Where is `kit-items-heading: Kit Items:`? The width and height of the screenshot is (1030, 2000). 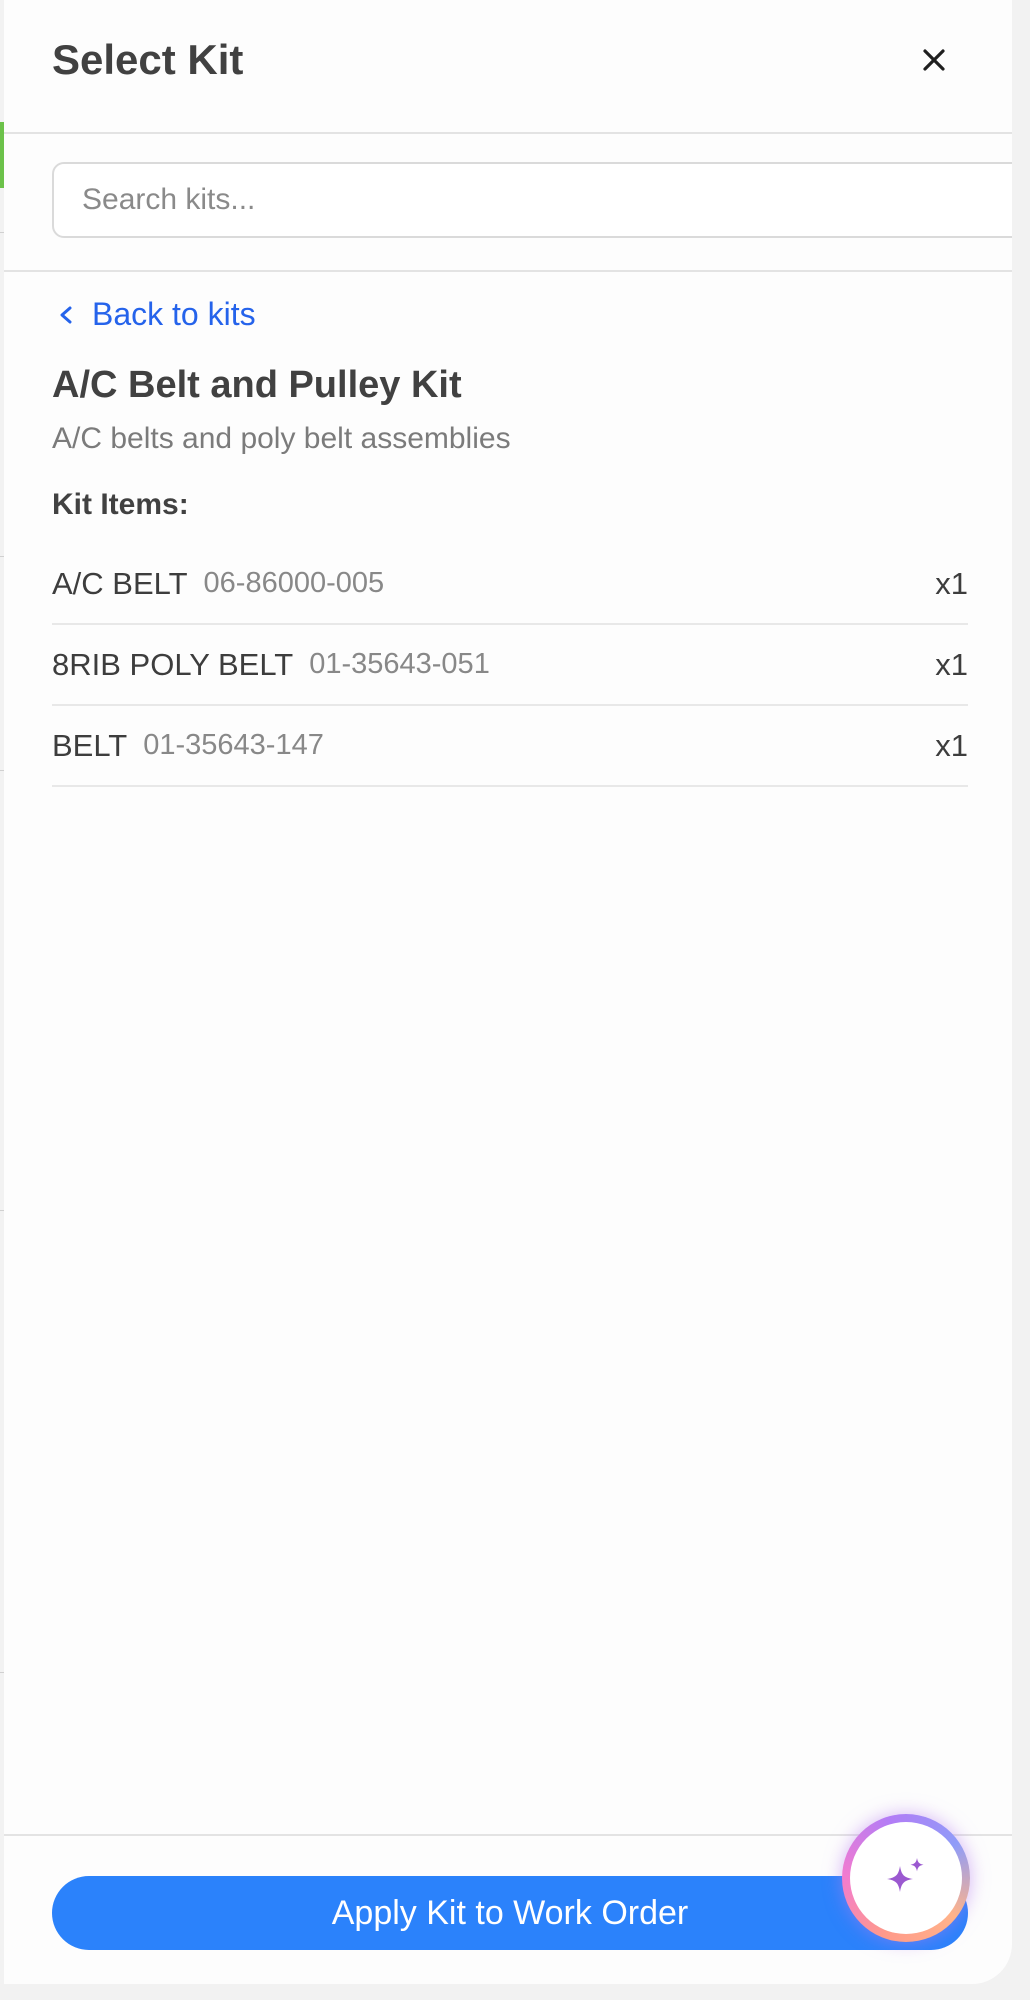
kit-items-heading: Kit Items: is located at coordinates (120, 504).